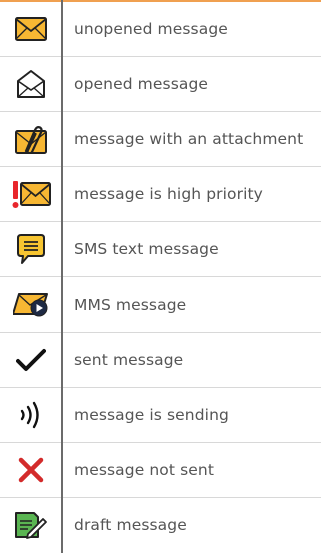  What do you see at coordinates (30, 470) in the screenshot?
I see `red-x-icon` at bounding box center [30, 470].